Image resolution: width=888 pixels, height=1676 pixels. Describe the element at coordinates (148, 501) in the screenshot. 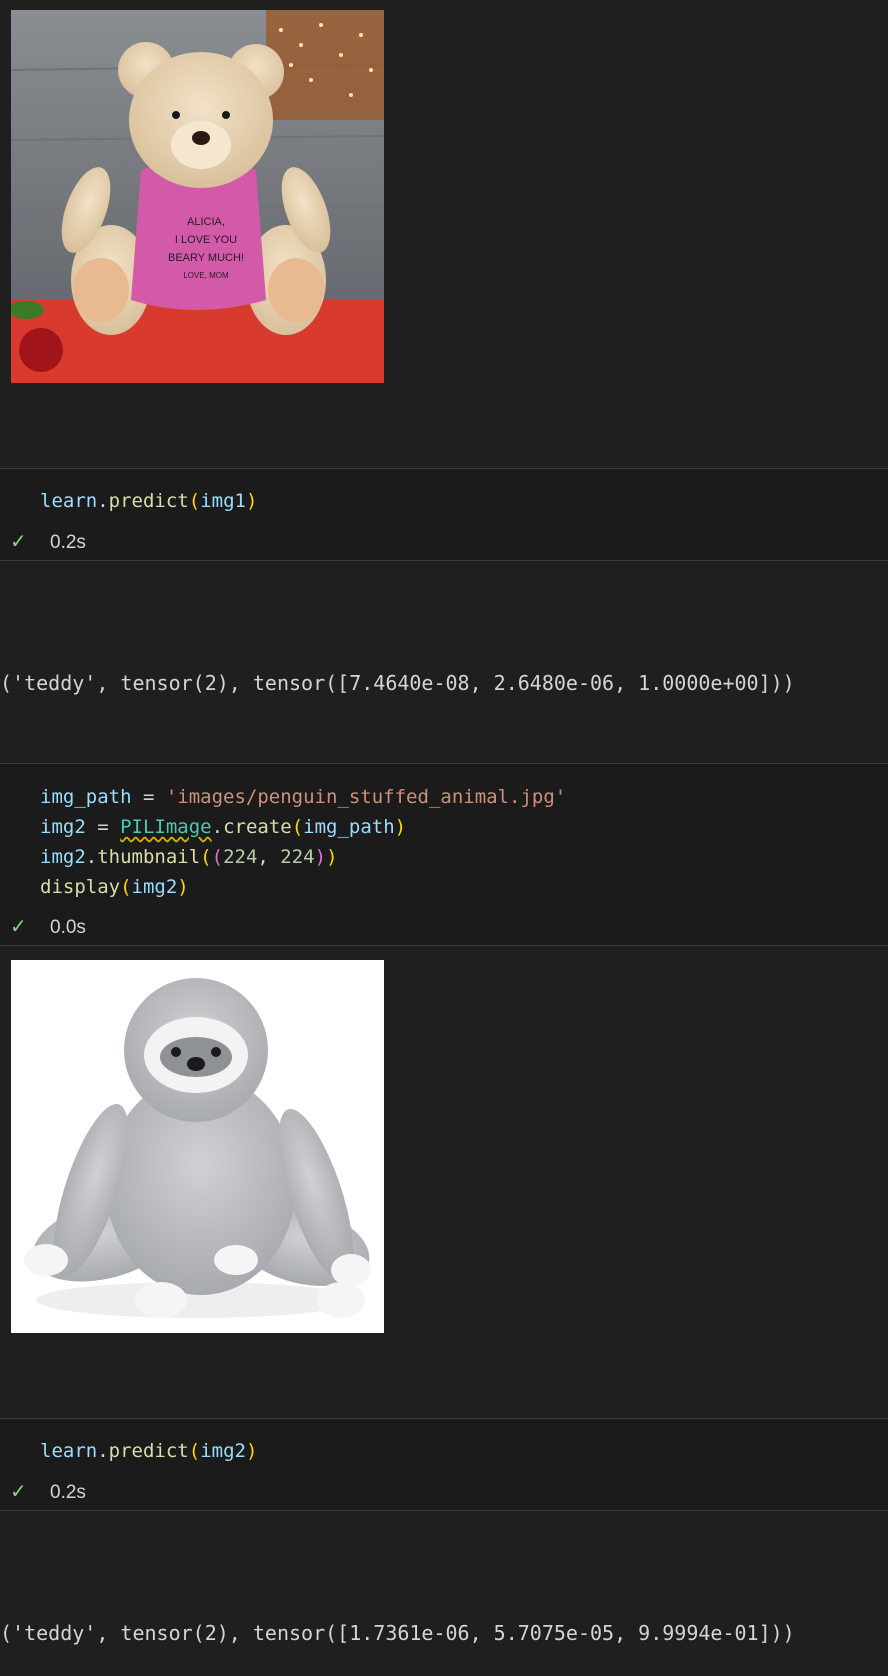

I see `code-line: learn.predict(img1)` at that location.